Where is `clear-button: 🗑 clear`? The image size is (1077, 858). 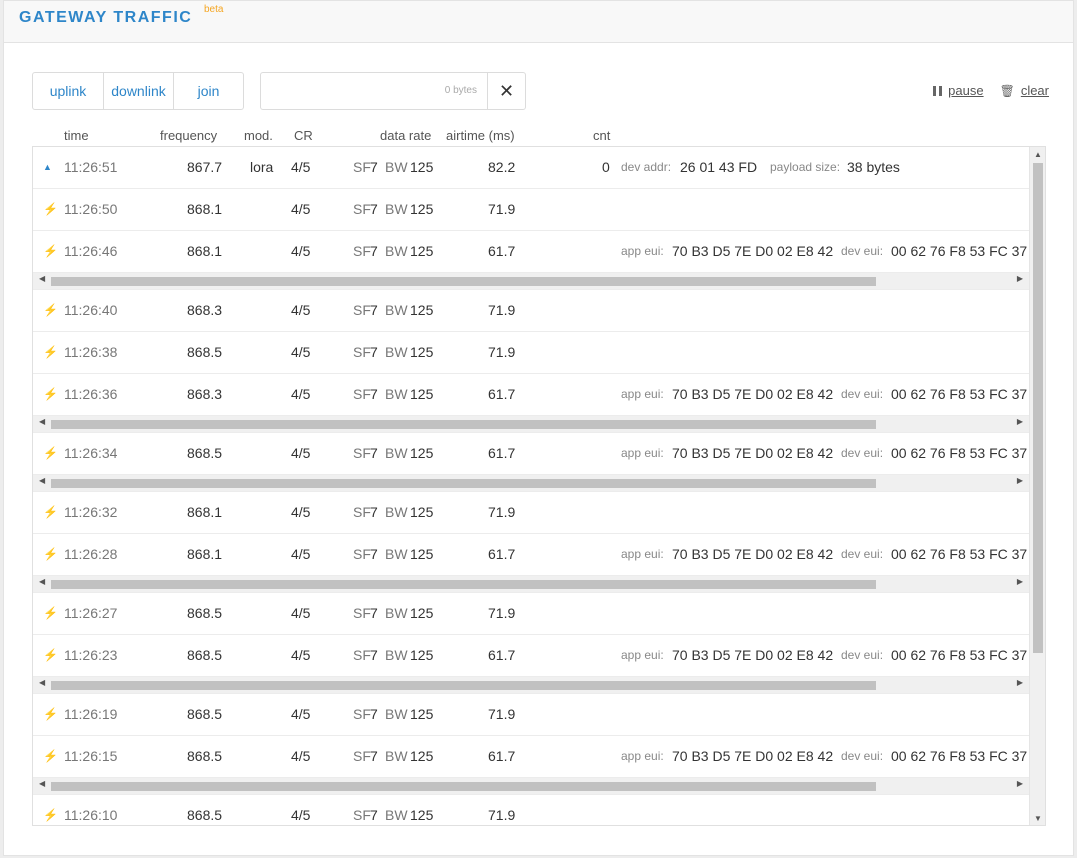 clear-button: 🗑 clear is located at coordinates (1024, 90).